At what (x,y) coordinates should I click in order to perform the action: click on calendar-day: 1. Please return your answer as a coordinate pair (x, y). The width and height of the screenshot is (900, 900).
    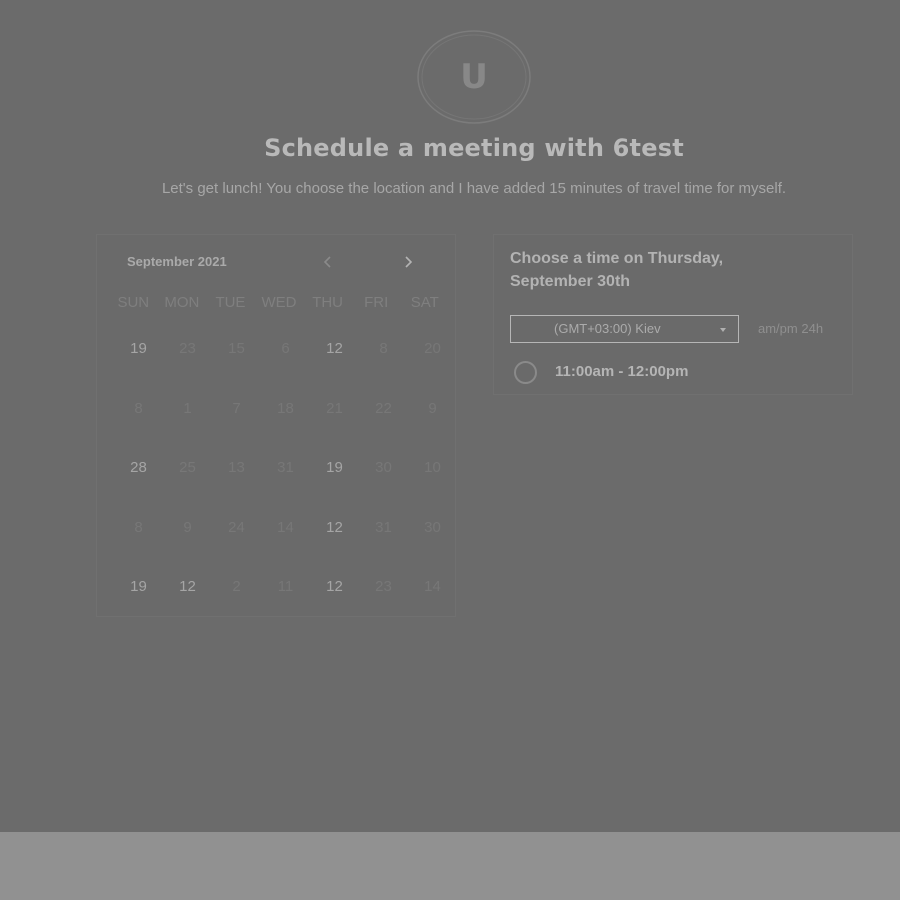
    Looking at the image, I should click on (187, 408).